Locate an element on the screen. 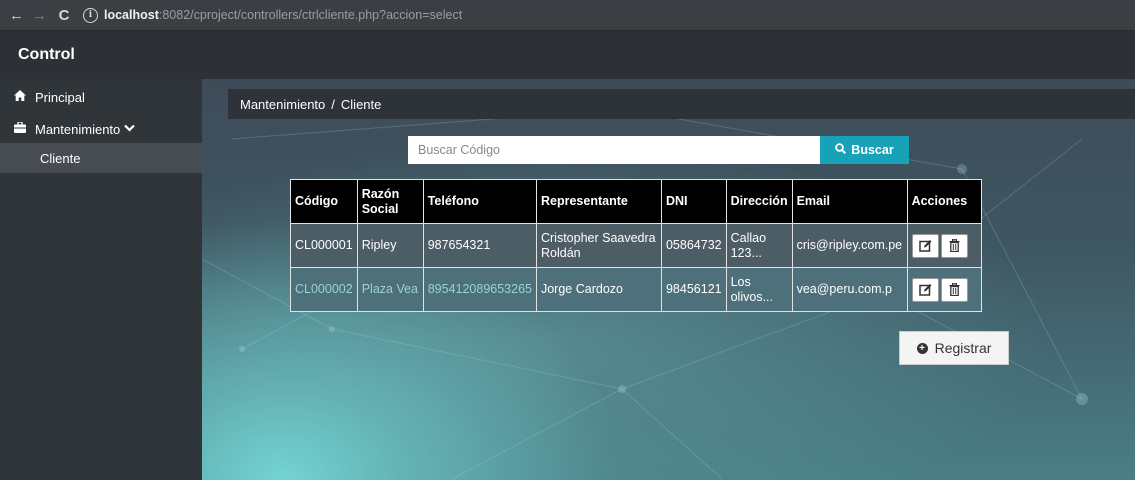  back-arrow-icon: ← is located at coordinates (16, 15).